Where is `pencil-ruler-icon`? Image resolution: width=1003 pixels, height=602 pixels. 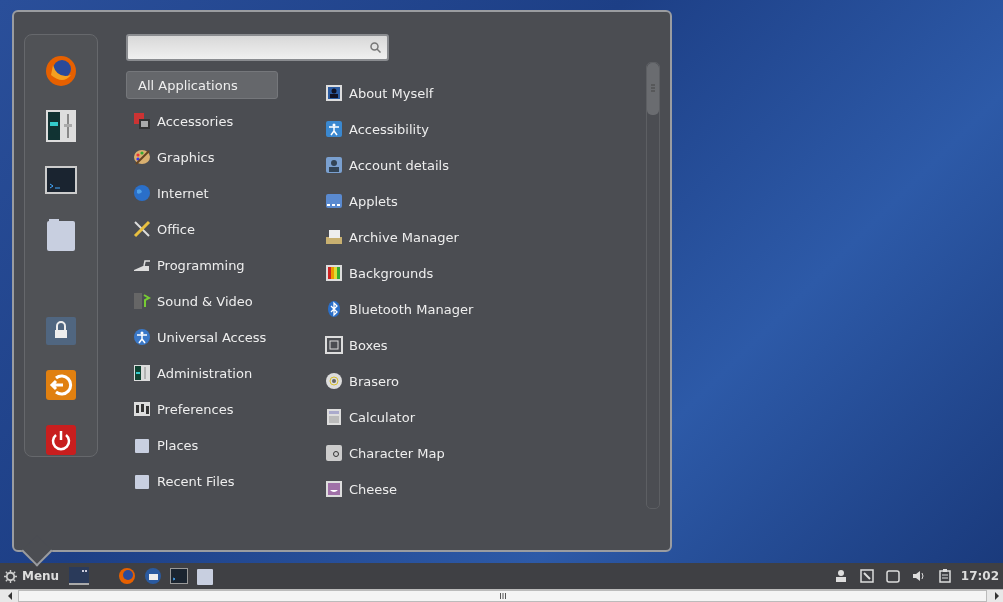 pencil-ruler-icon is located at coordinates (142, 229).